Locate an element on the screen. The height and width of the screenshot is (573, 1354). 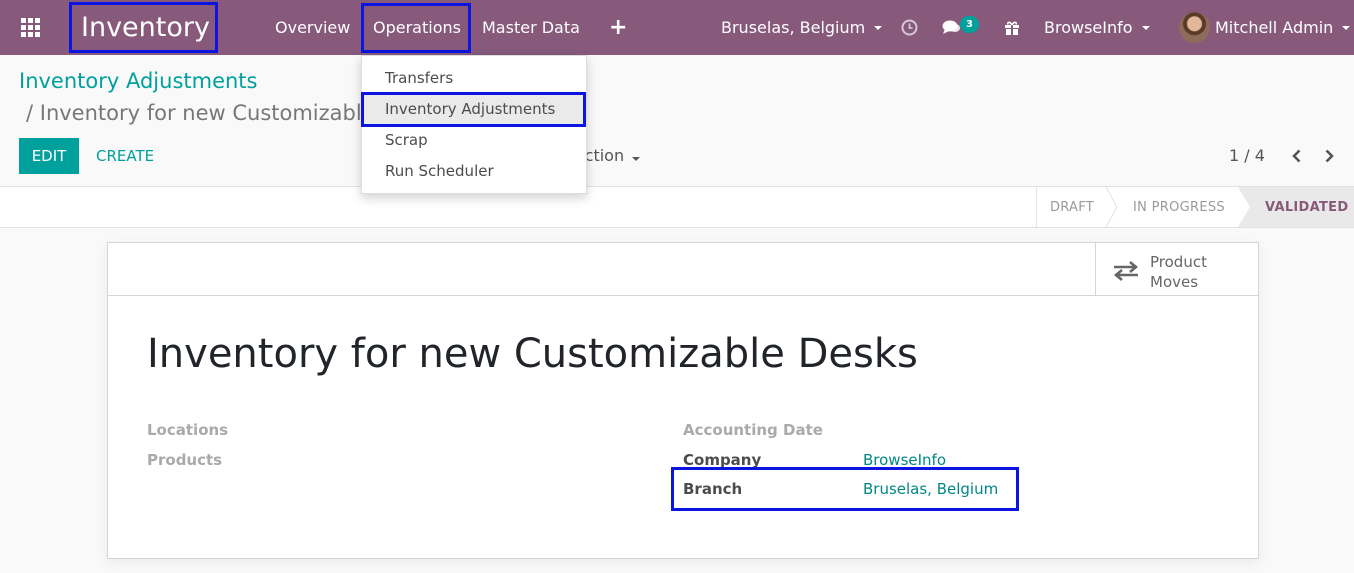
apps-menu-icon is located at coordinates (30, 27).